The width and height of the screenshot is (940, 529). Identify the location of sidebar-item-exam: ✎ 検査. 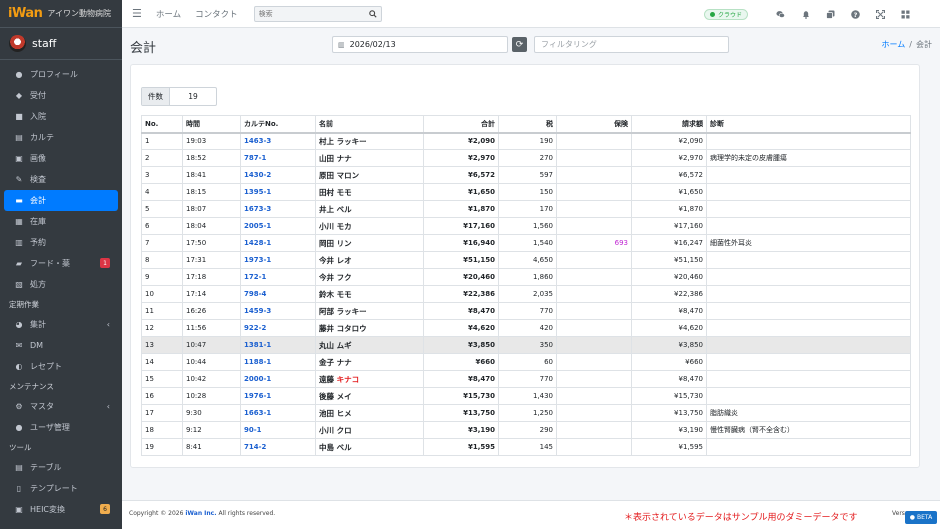
(61, 179).